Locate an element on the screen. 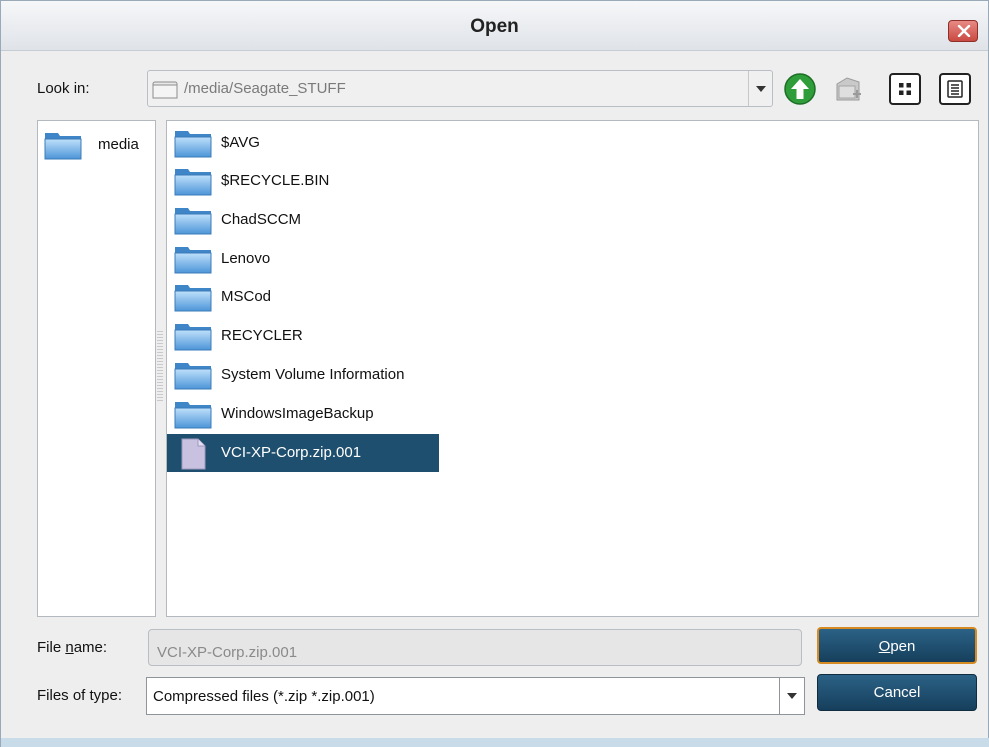 This screenshot has height=747, width=989. title-bar: Open is located at coordinates (494, 26).